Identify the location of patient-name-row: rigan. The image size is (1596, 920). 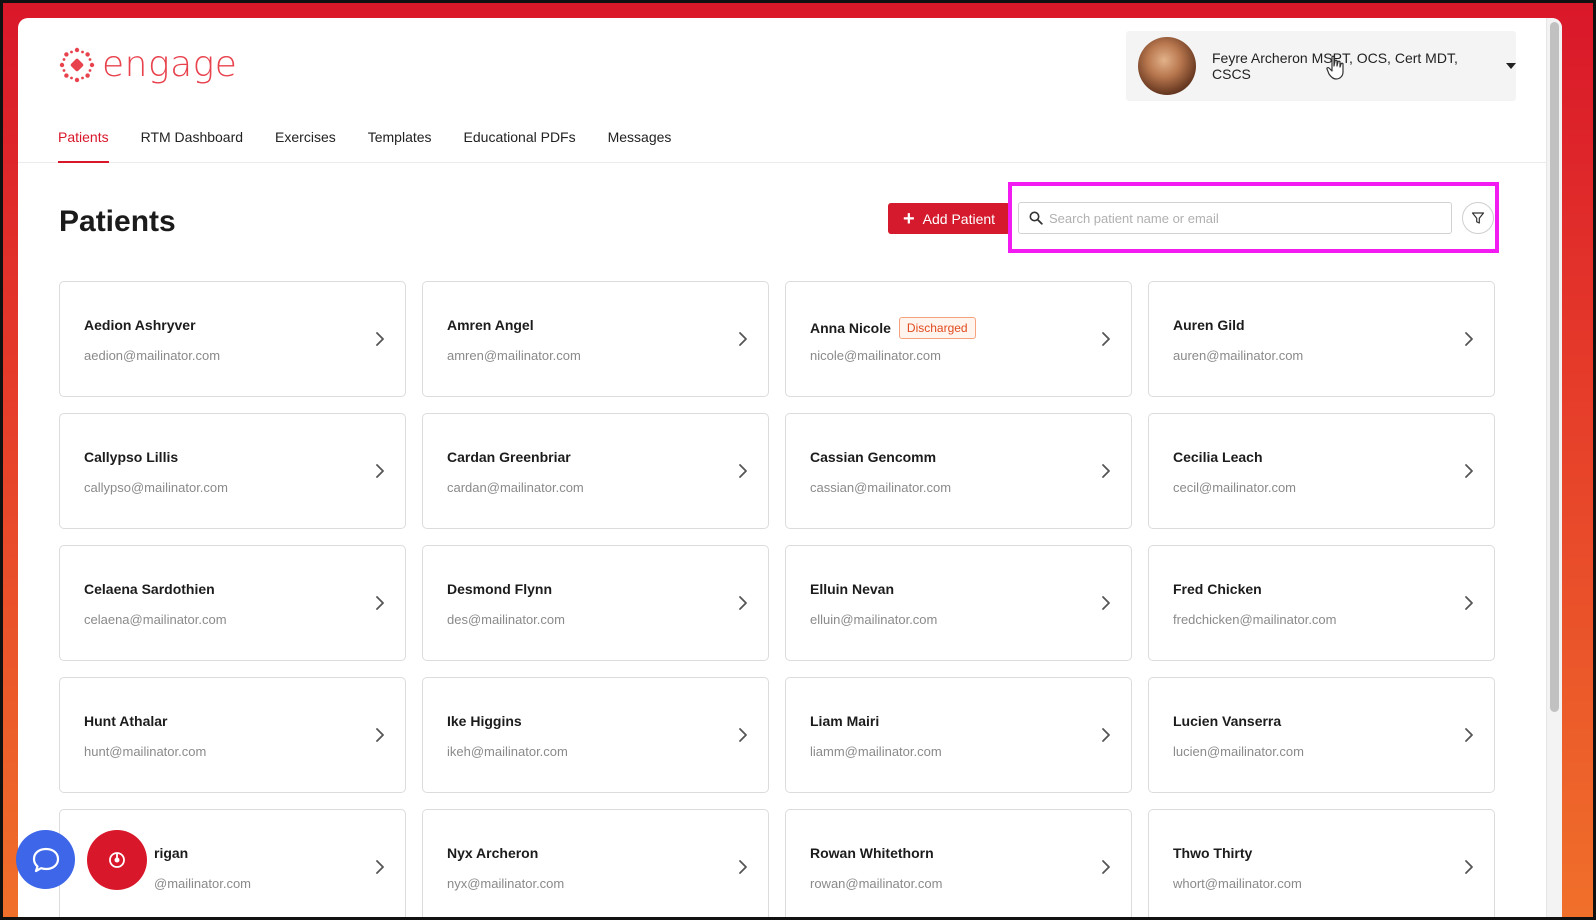
(171, 853).